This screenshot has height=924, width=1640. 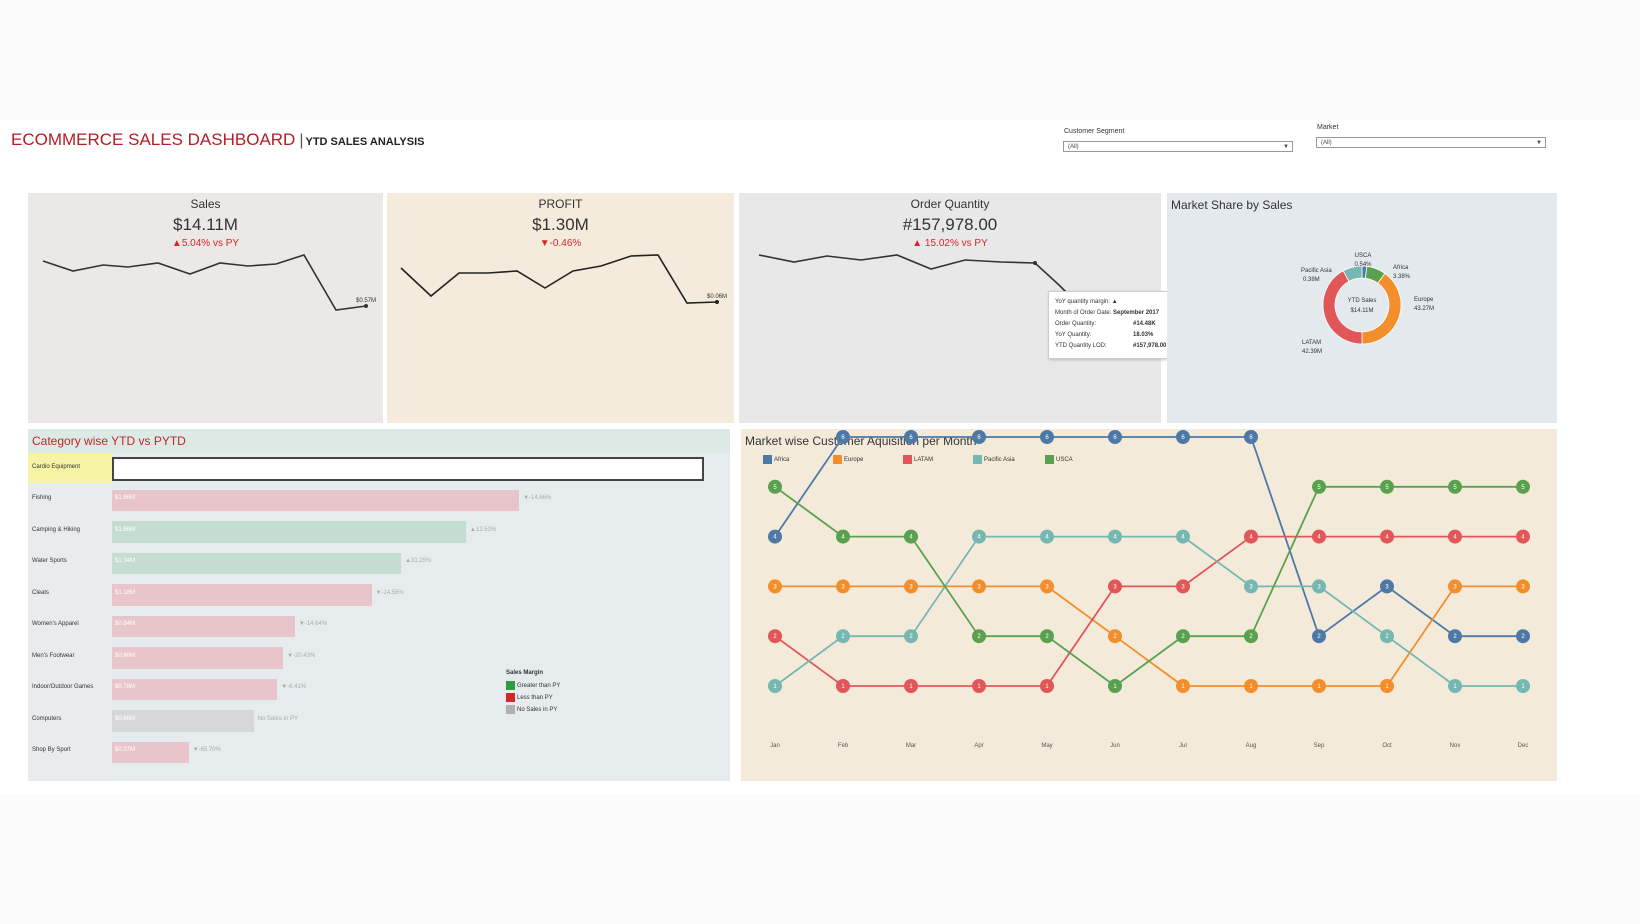 What do you see at coordinates (1362, 311) in the screenshot?
I see `donut-center-value: $14.11M` at bounding box center [1362, 311].